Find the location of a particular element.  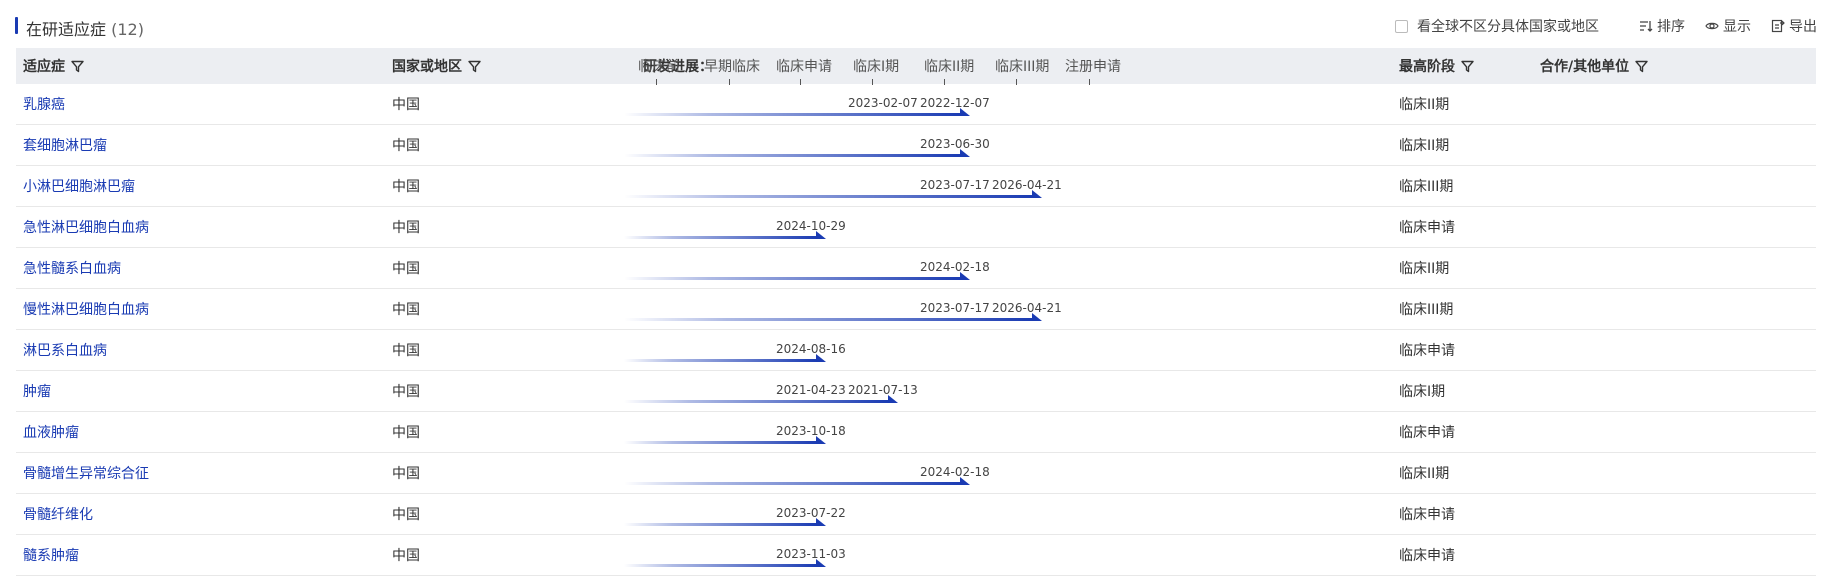

global-checkbox-label: 看全球不区分具体国家或地区 is located at coordinates (1508, 27).